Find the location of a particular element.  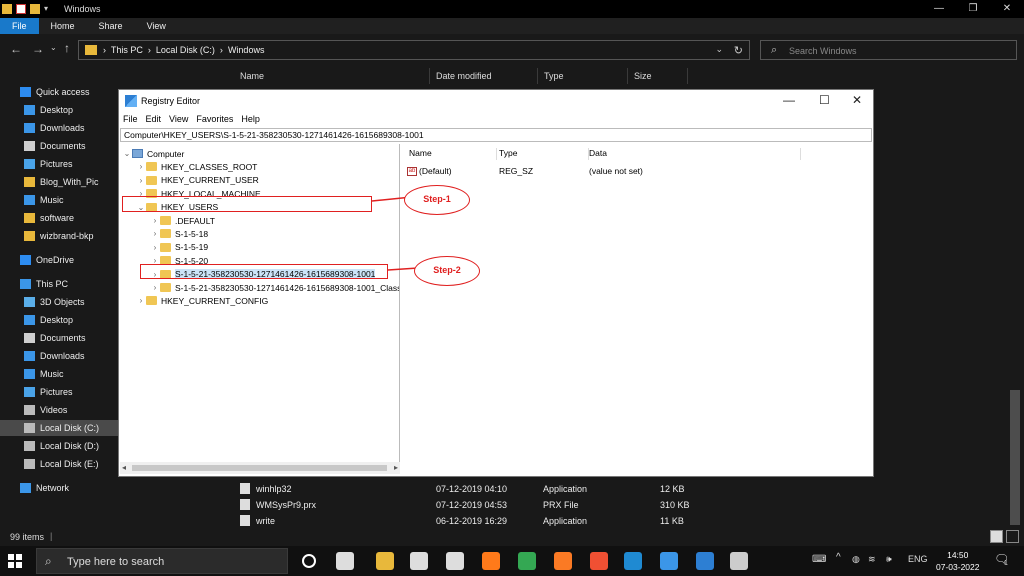

sidebar-item-local-disk-d: Local Disk (D:) is located at coordinates (59, 446).